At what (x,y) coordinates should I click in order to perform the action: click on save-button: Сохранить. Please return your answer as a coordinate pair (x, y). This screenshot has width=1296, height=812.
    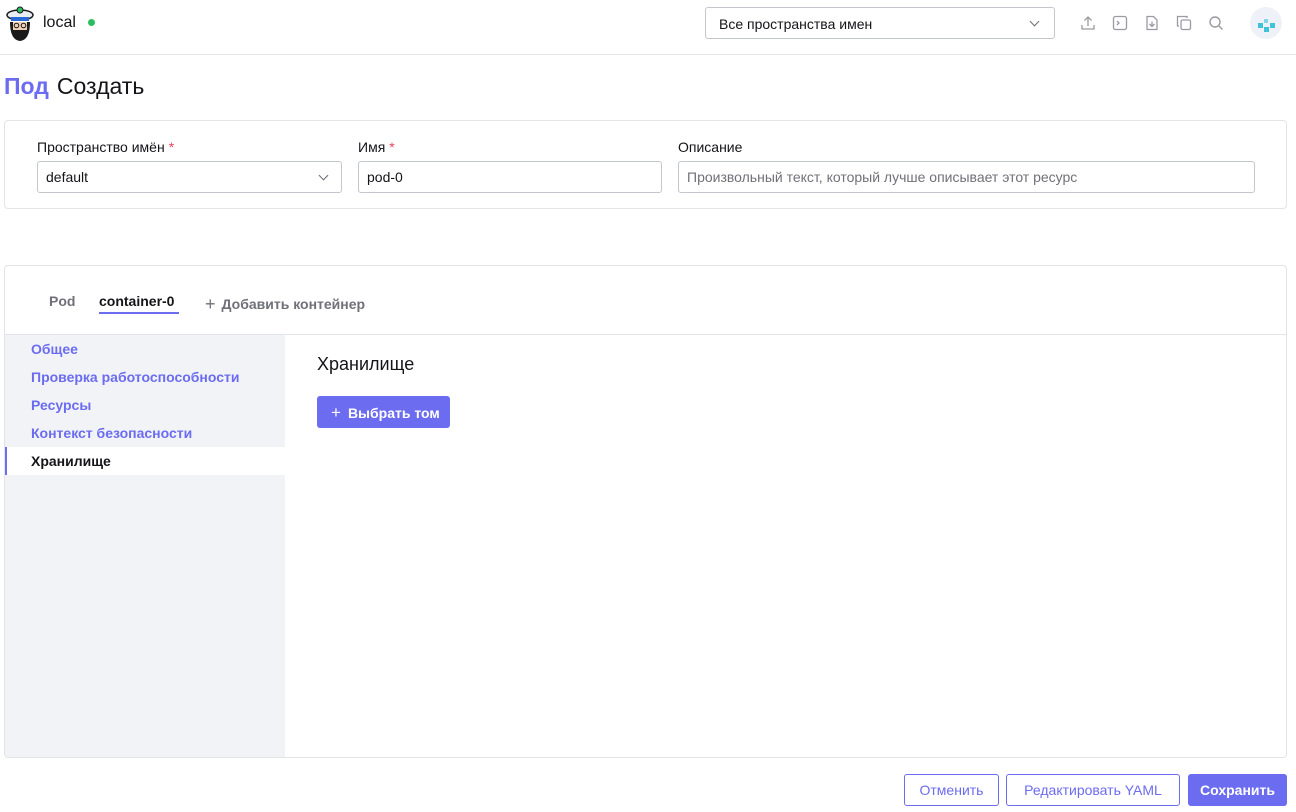
    Looking at the image, I should click on (1237, 790).